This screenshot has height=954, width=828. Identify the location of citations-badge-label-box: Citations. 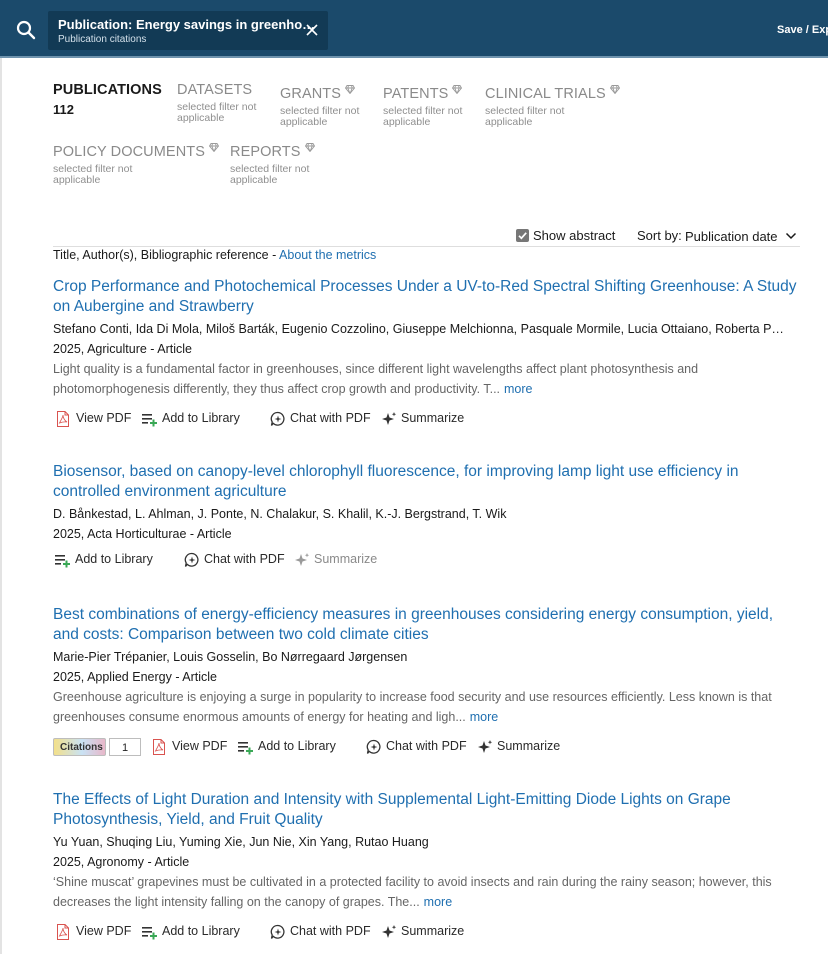
(79, 747).